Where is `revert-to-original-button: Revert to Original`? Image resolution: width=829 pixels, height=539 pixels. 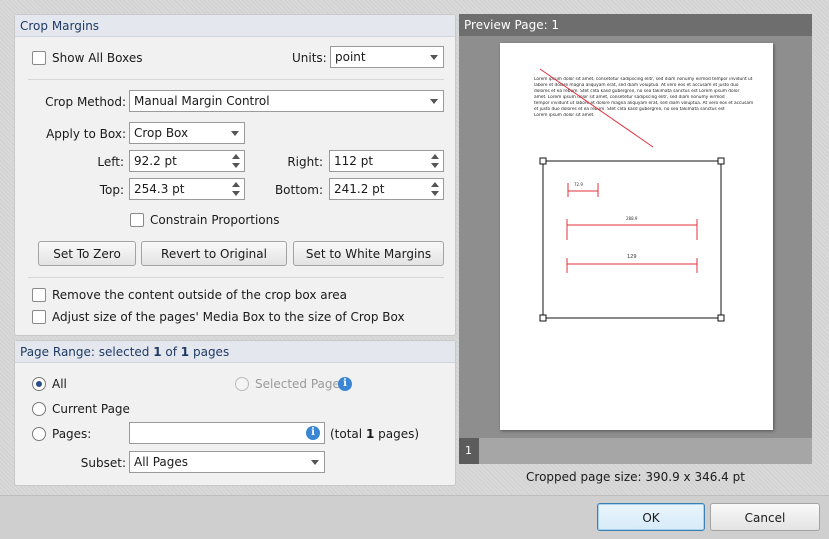 revert-to-original-button: Revert to Original is located at coordinates (214, 253).